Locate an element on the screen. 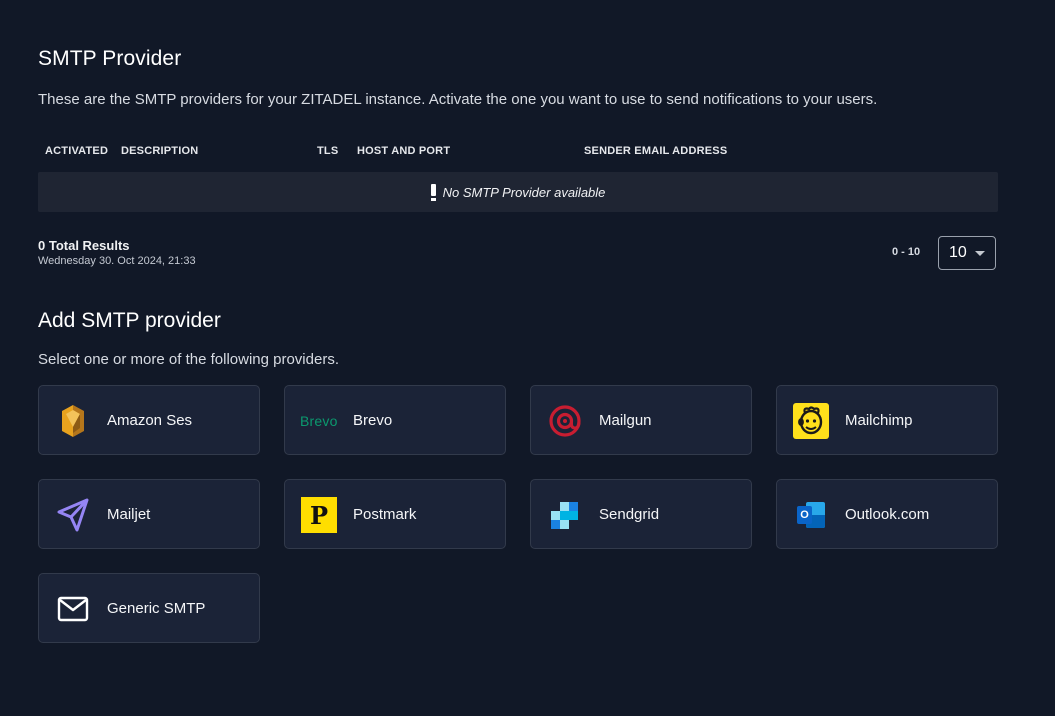 The width and height of the screenshot is (1055, 716). total-results: 0 Total Results is located at coordinates (84, 245).